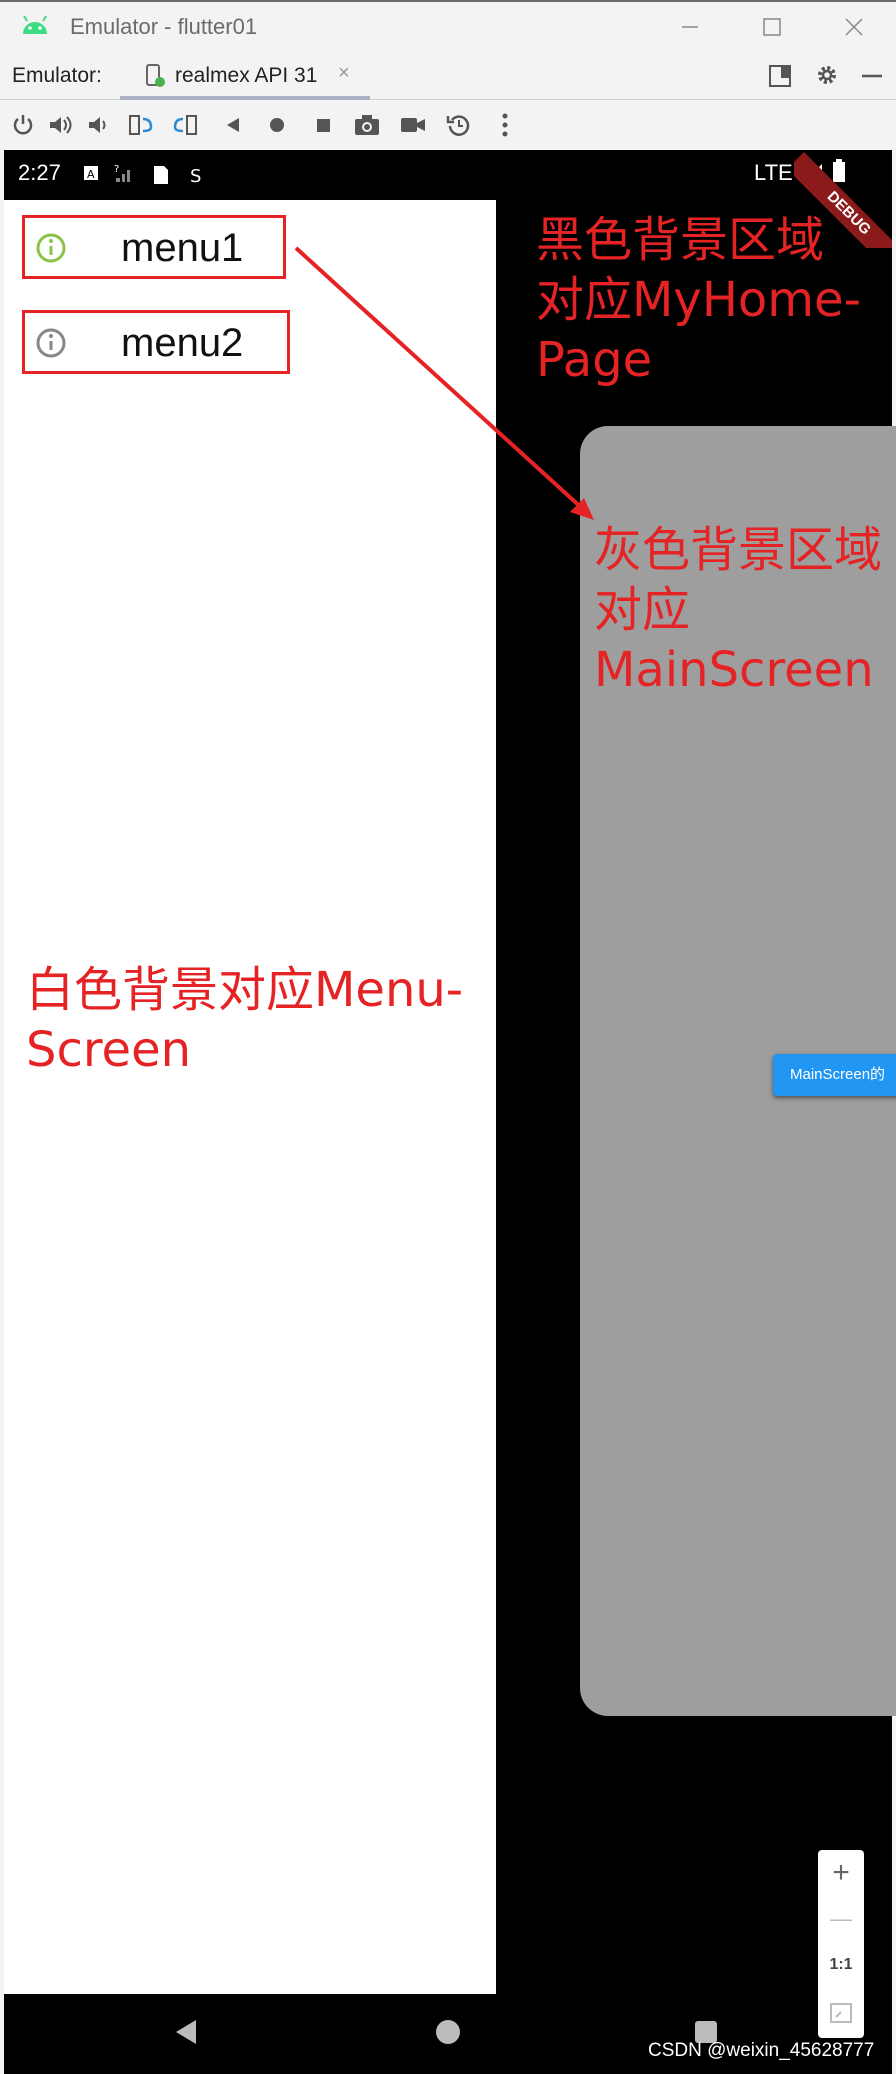 The image size is (896, 2074). I want to click on android-icon, so click(35, 27).